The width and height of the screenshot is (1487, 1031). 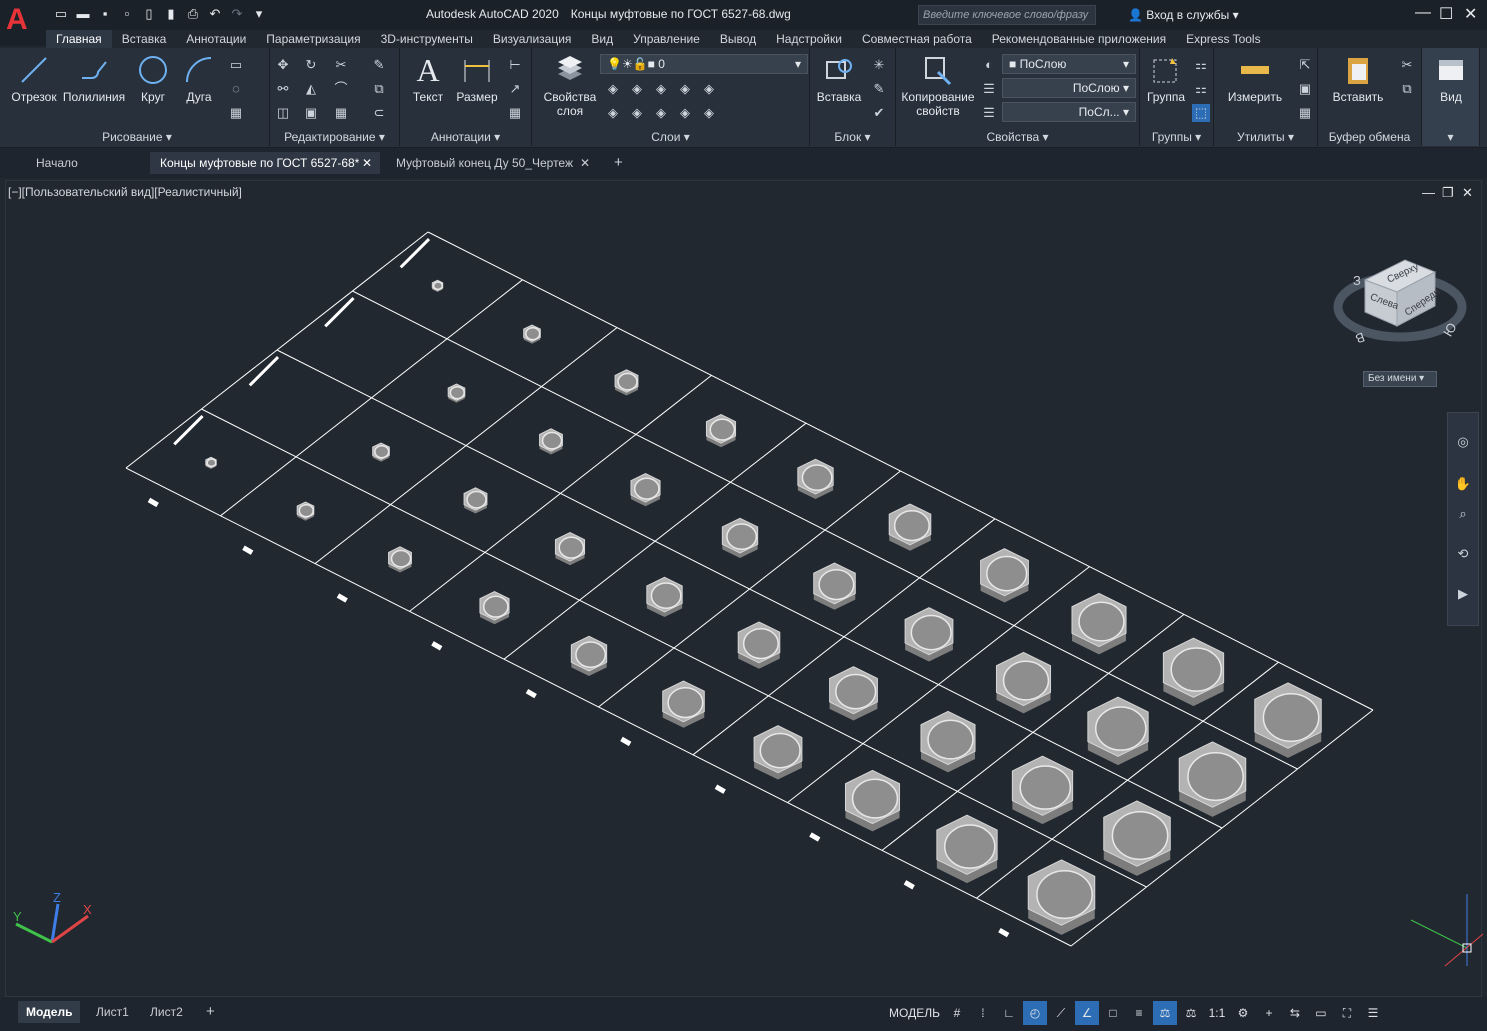 What do you see at coordinates (637, 113) in the screenshot?
I see `layer-tool-7-icon: ◈` at bounding box center [637, 113].